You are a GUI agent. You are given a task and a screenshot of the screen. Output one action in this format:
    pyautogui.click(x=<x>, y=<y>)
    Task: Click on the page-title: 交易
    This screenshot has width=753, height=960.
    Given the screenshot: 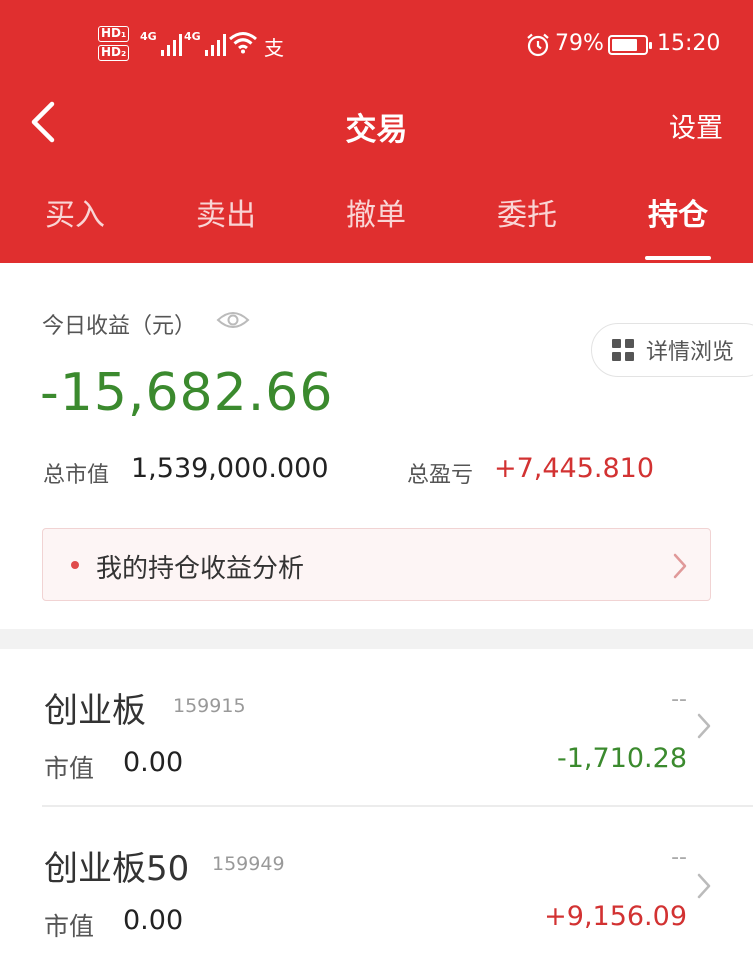 What is the action you would take?
    pyautogui.click(x=376, y=130)
    